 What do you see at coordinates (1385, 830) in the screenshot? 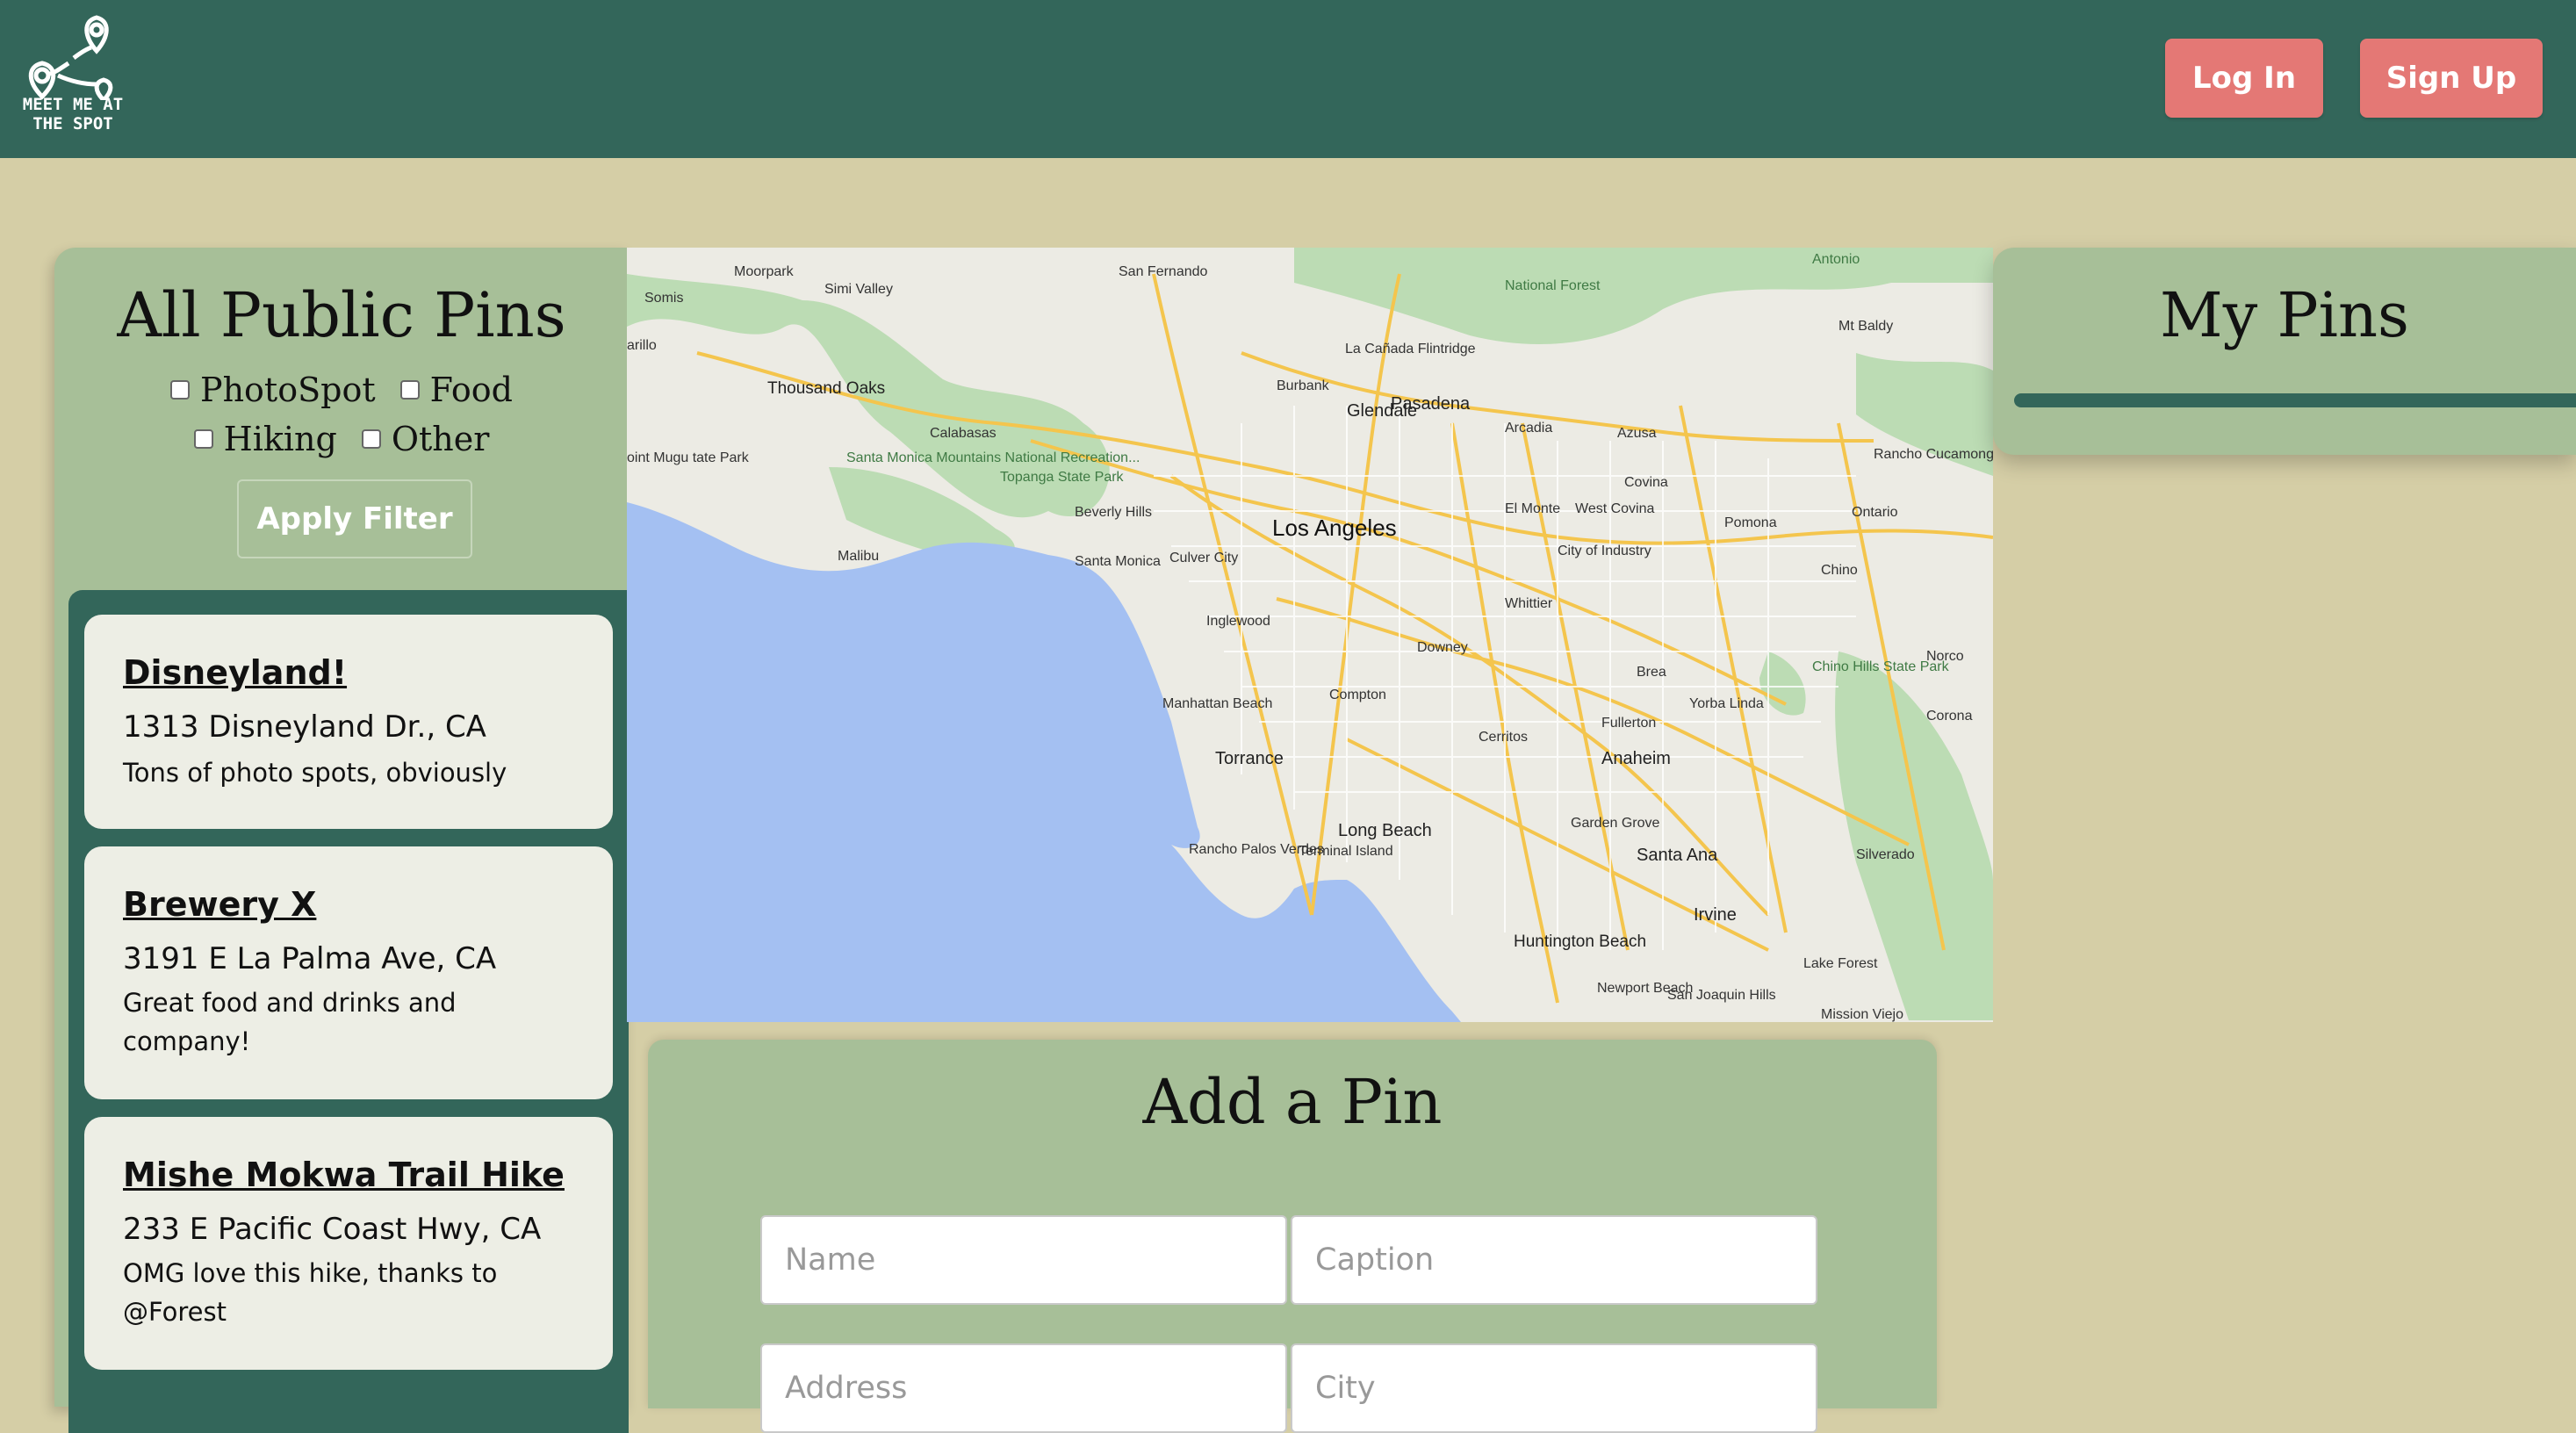
I see `svg-text: Long Beach` at bounding box center [1385, 830].